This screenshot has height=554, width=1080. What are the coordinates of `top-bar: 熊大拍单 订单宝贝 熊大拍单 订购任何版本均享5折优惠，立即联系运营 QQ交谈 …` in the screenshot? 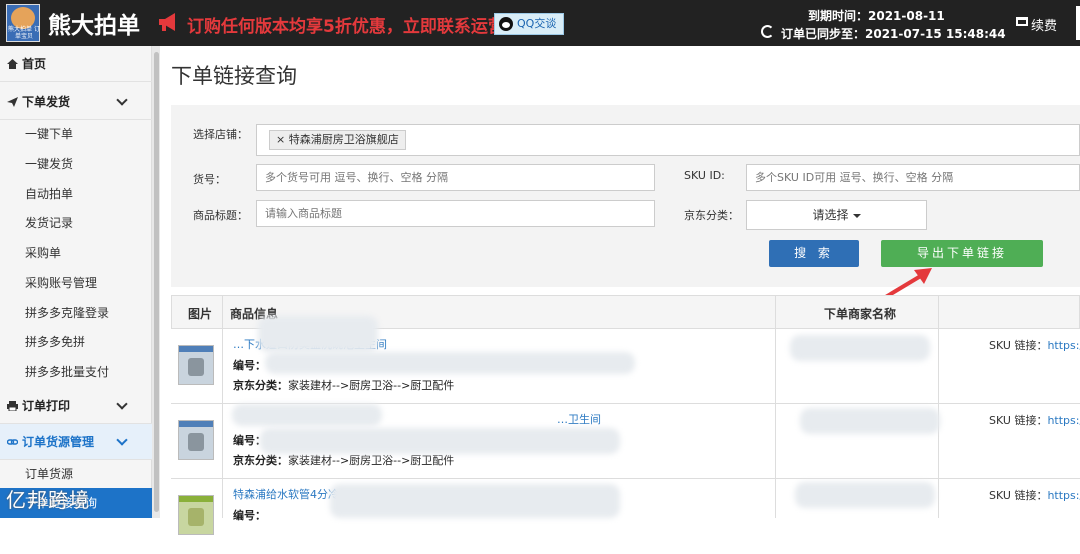 It's located at (540, 23).